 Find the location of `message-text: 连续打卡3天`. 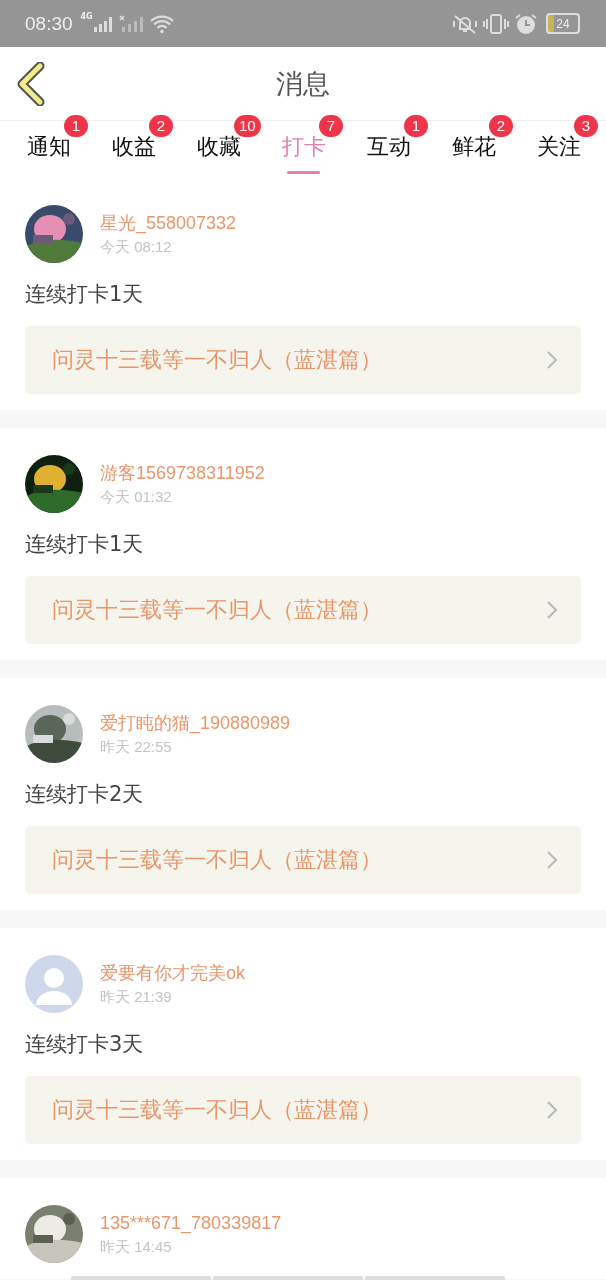

message-text: 连续打卡3天 is located at coordinates (85, 1044).